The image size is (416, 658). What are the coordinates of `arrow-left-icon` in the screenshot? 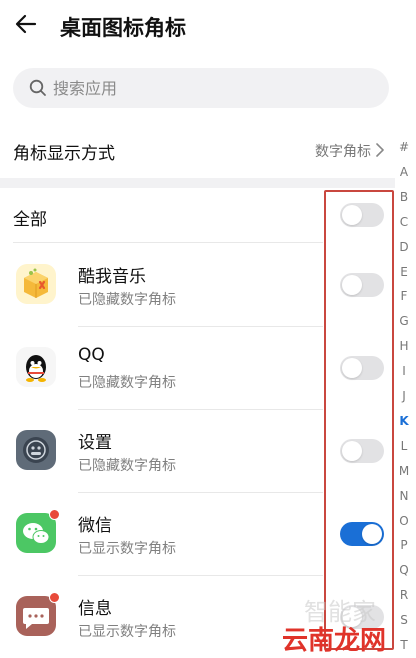 It's located at (26, 24).